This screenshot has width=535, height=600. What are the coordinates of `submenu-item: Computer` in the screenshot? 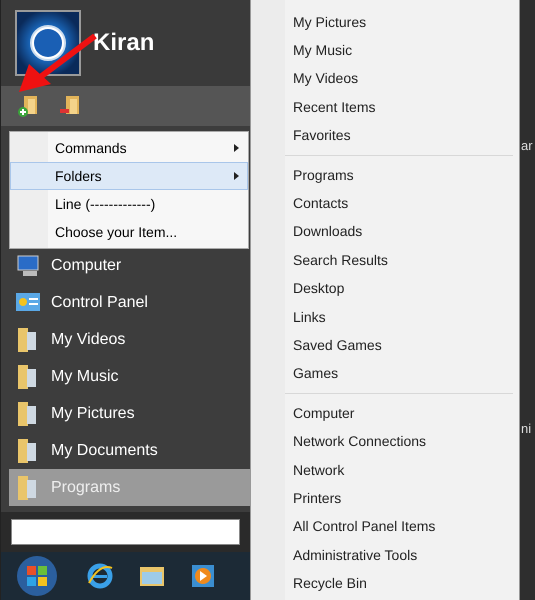 It's located at (406, 413).